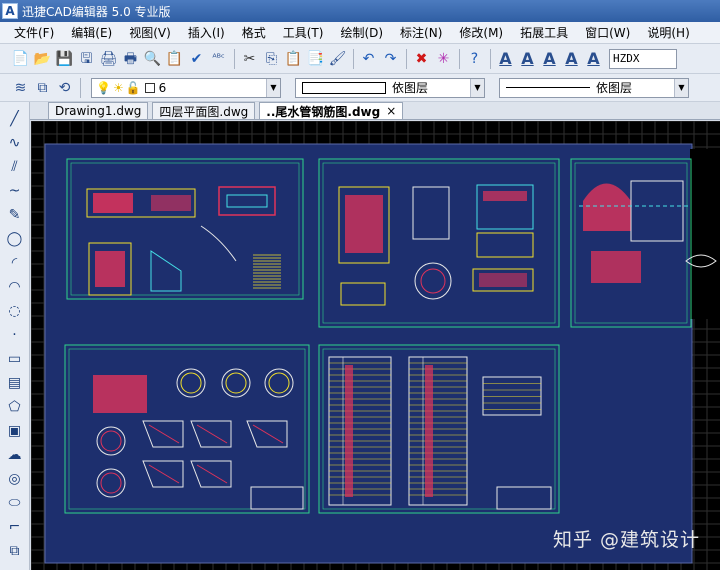  Describe the element at coordinates (15, 143) in the screenshot. I see `polyline-tool-icon: ∿` at that location.